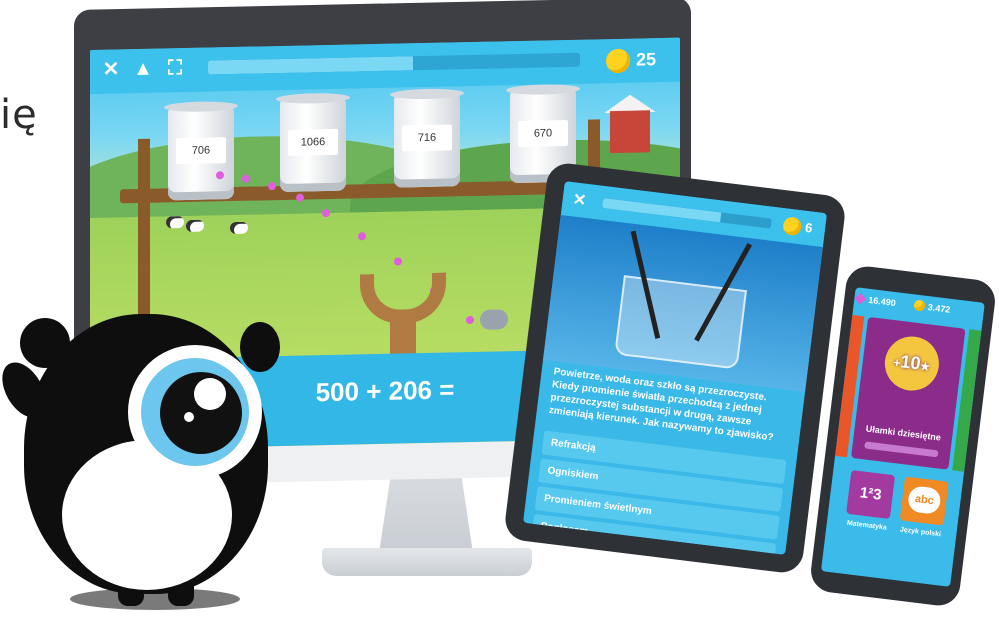 The image size is (999, 619). I want to click on barn, so click(630, 132).